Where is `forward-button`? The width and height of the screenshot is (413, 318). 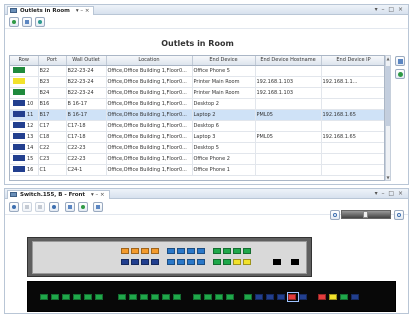 forward-button is located at coordinates (40, 207).